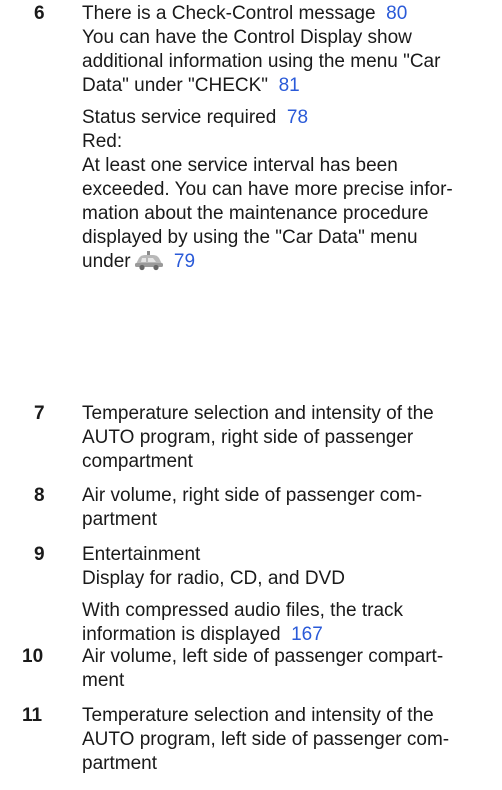 Image resolution: width=502 pixels, height=790 pixels. Describe the element at coordinates (149, 264) in the screenshot. I see `car-check-icon` at that location.